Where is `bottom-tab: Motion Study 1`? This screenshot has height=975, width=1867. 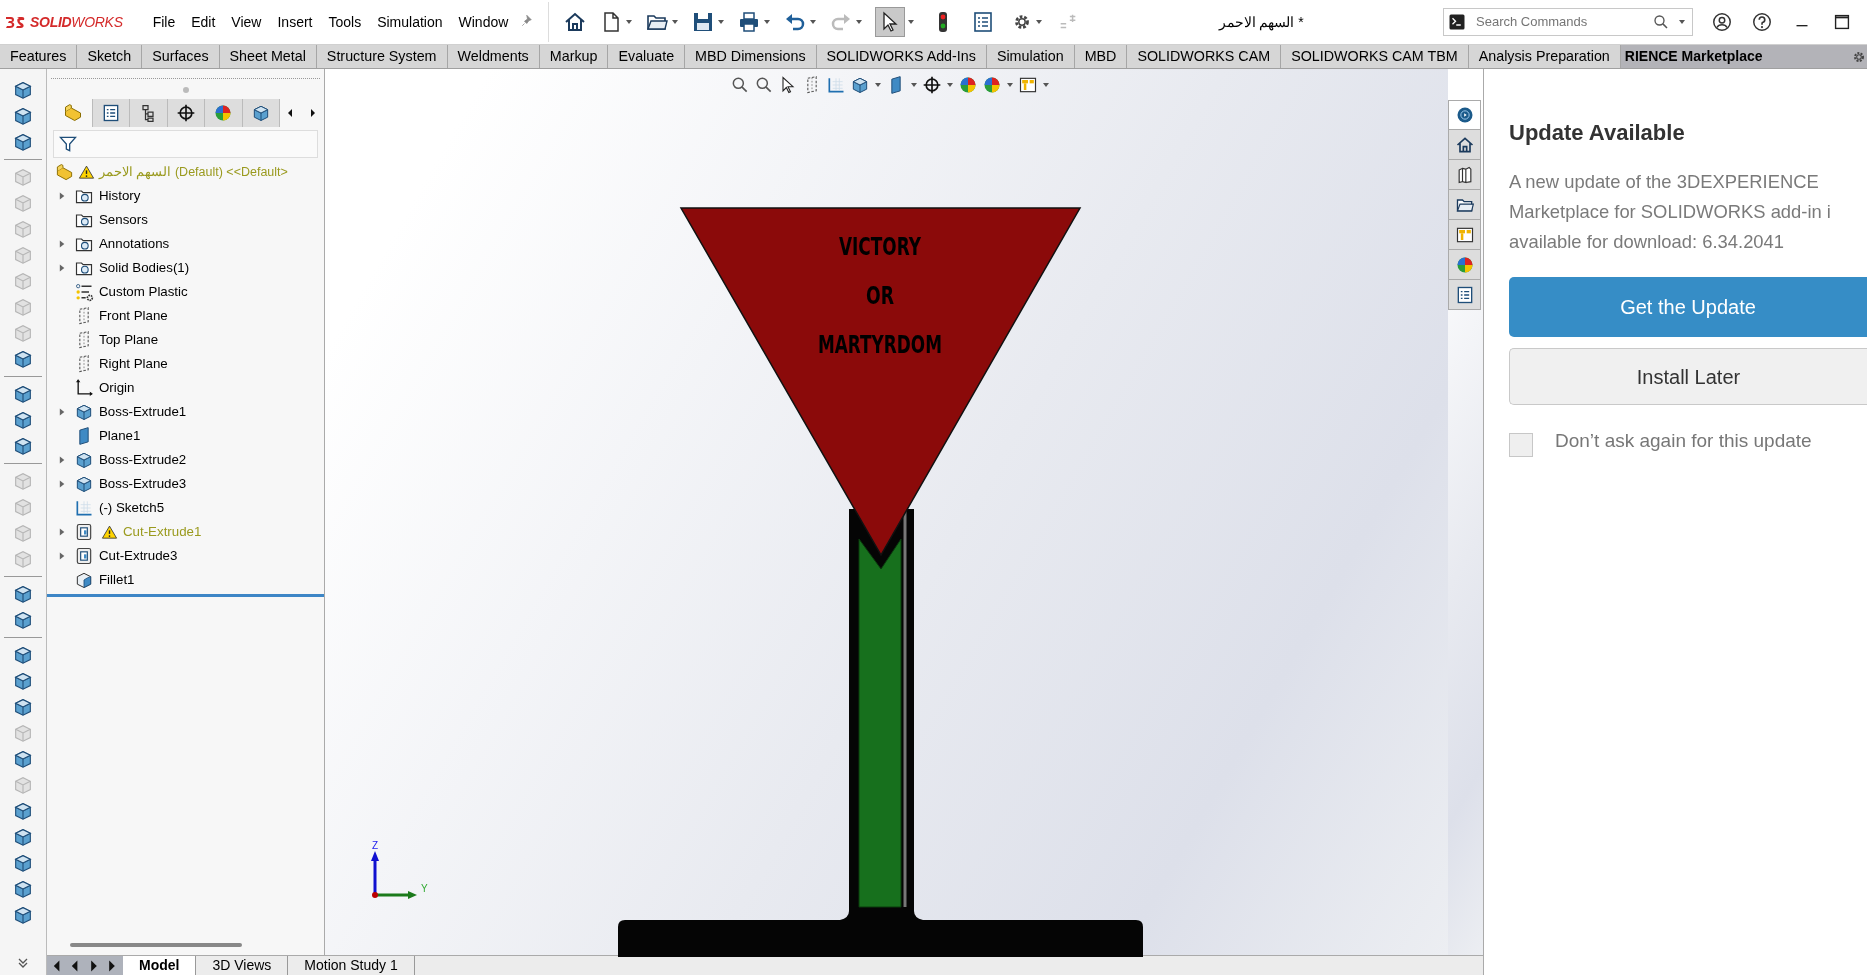
bottom-tab: Motion Study 1 is located at coordinates (351, 965).